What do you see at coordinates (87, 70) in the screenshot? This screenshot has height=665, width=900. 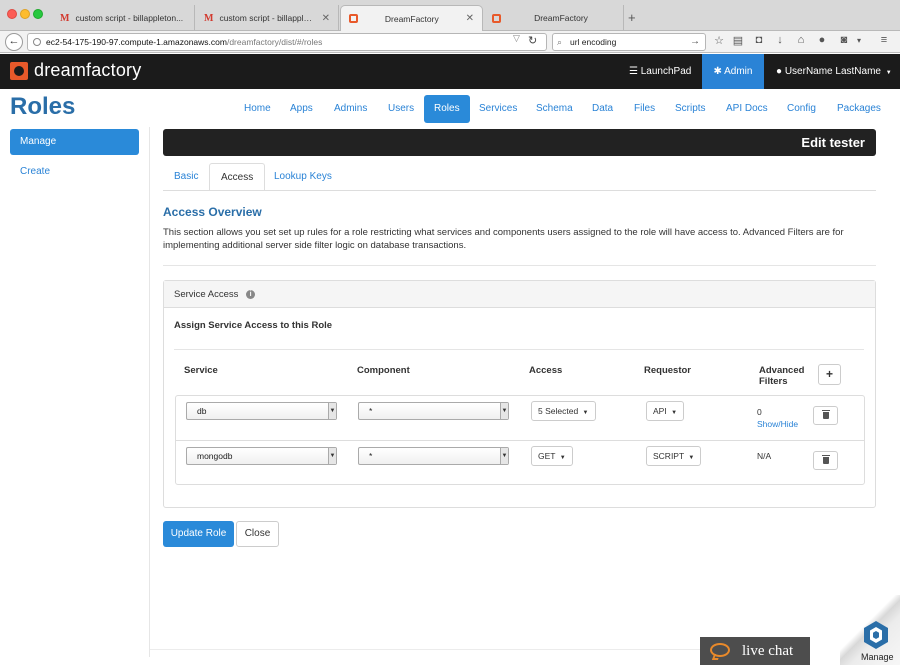 I see `brand-name: dreamfactory` at bounding box center [87, 70].